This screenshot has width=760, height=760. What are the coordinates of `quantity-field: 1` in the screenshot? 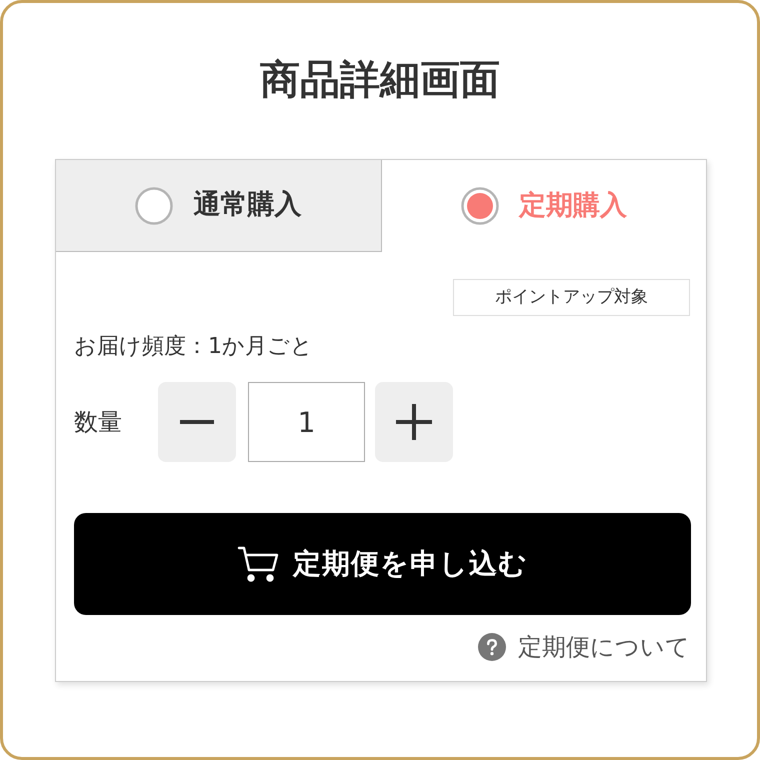 It's located at (306, 422).